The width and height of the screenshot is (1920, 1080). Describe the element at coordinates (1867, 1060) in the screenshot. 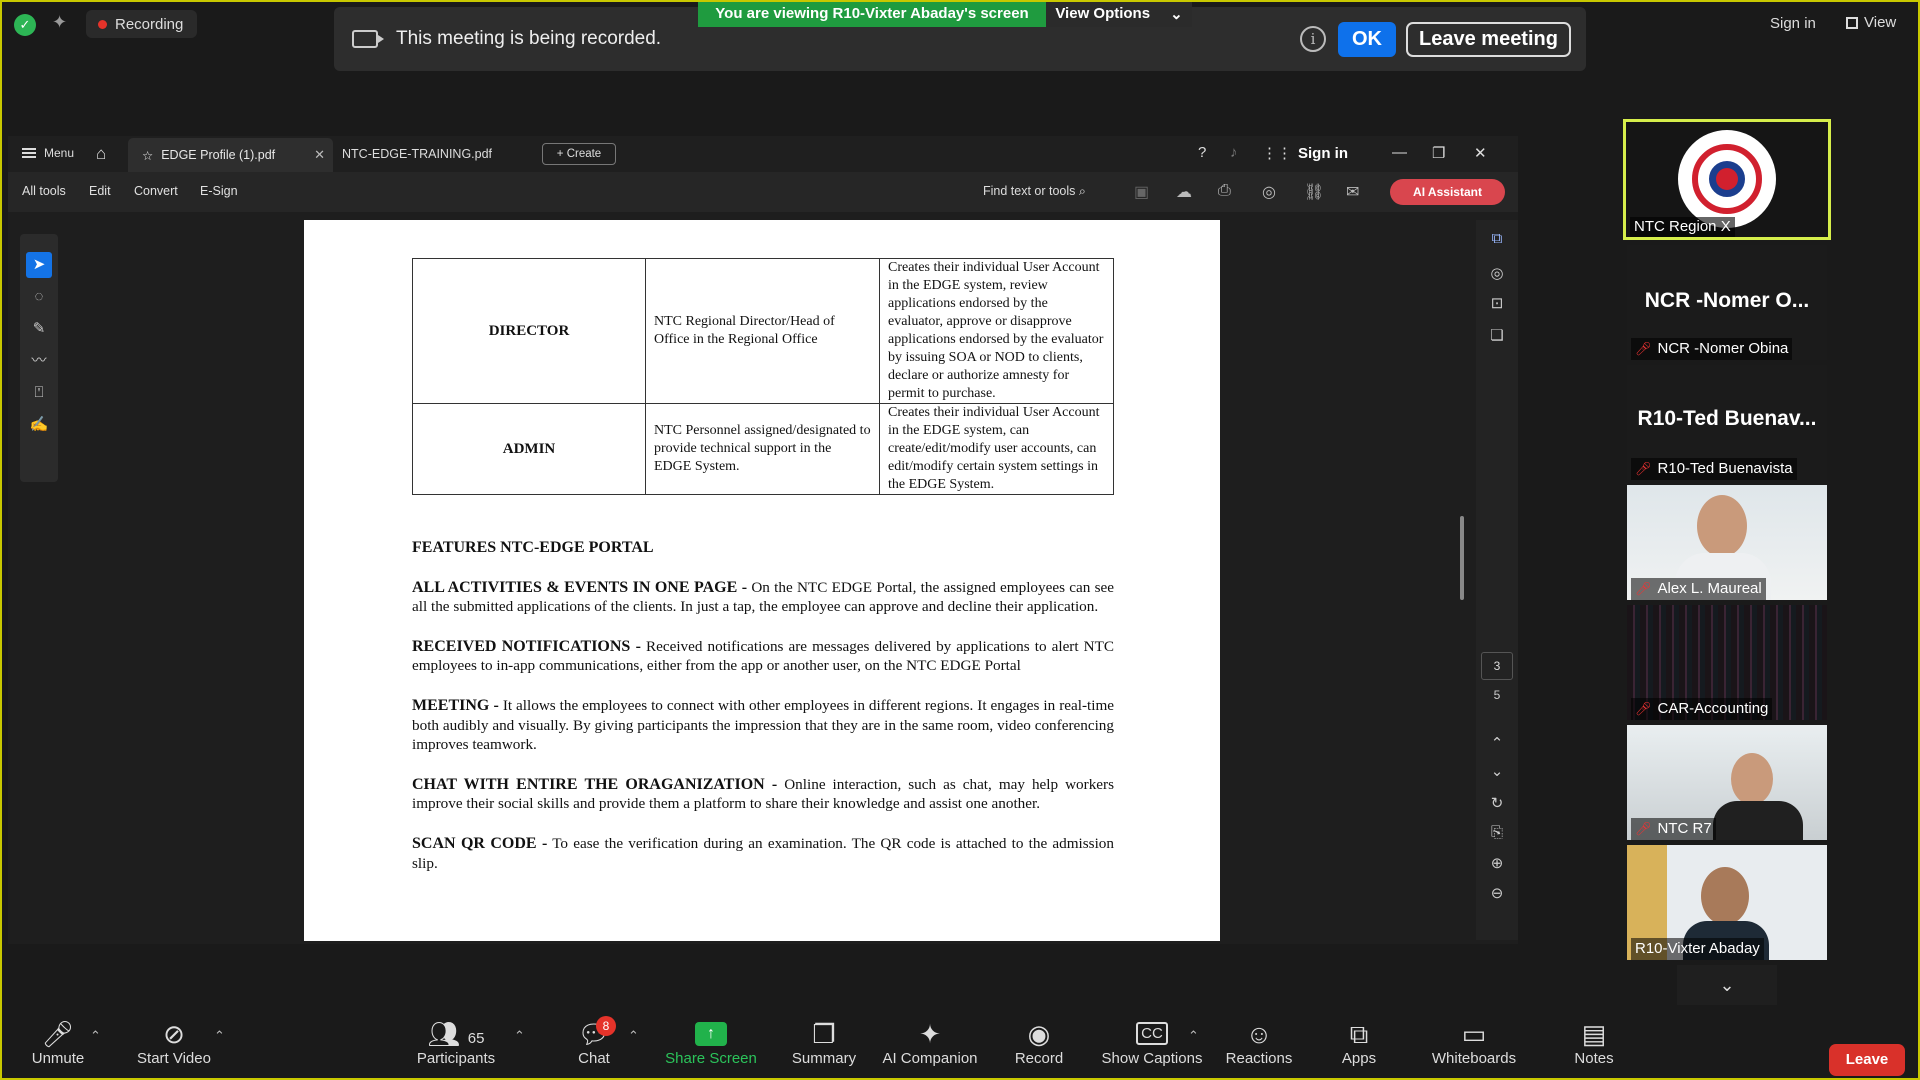

I see `leave-button: Leave` at that location.